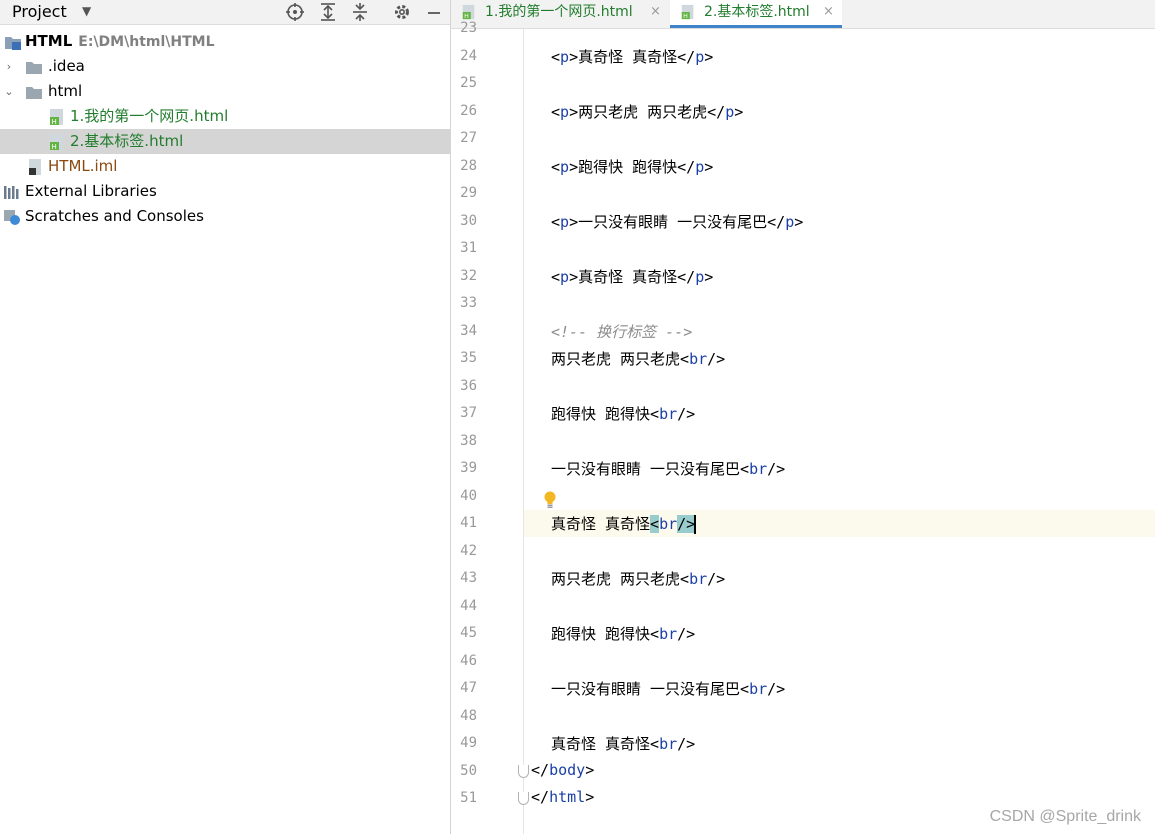  I want to click on code-text: </body>, so click(563, 769).